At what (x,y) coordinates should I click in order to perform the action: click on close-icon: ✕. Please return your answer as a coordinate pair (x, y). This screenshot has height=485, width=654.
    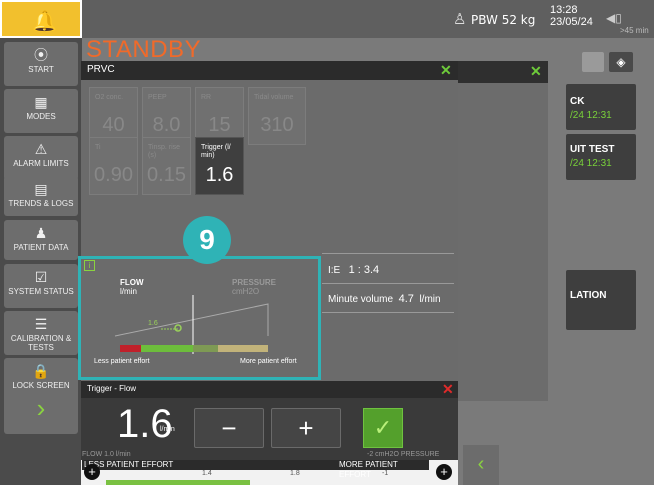
    Looking at the image, I should click on (446, 70).